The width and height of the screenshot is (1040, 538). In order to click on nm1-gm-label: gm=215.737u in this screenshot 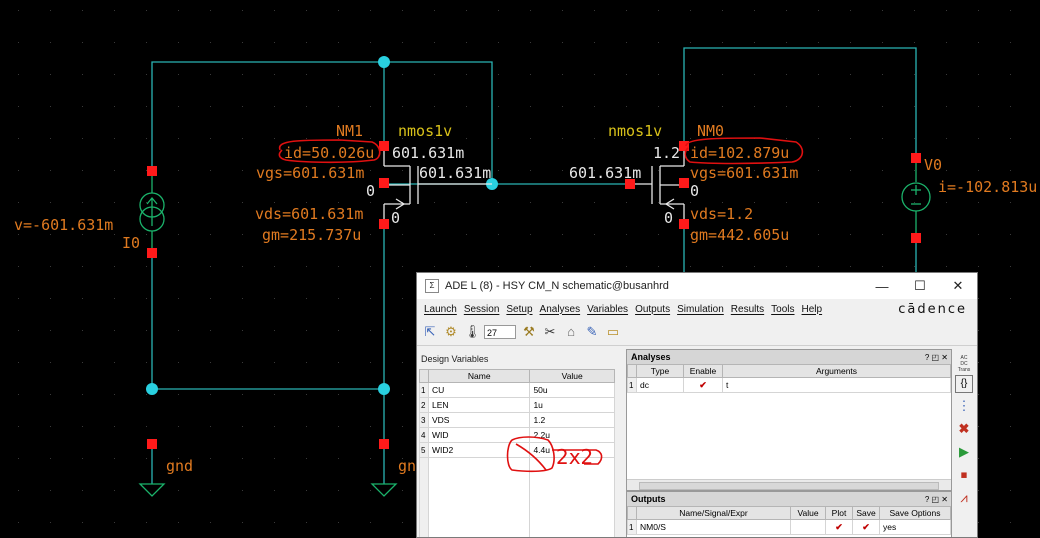, I will do `click(311, 235)`.